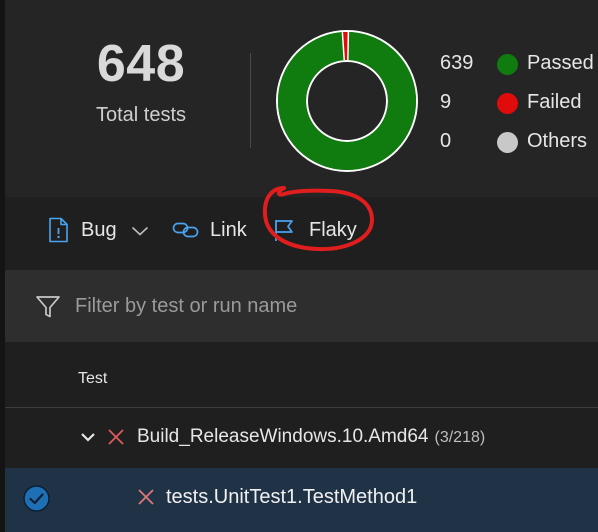  I want to click on others-dot, so click(507, 142).